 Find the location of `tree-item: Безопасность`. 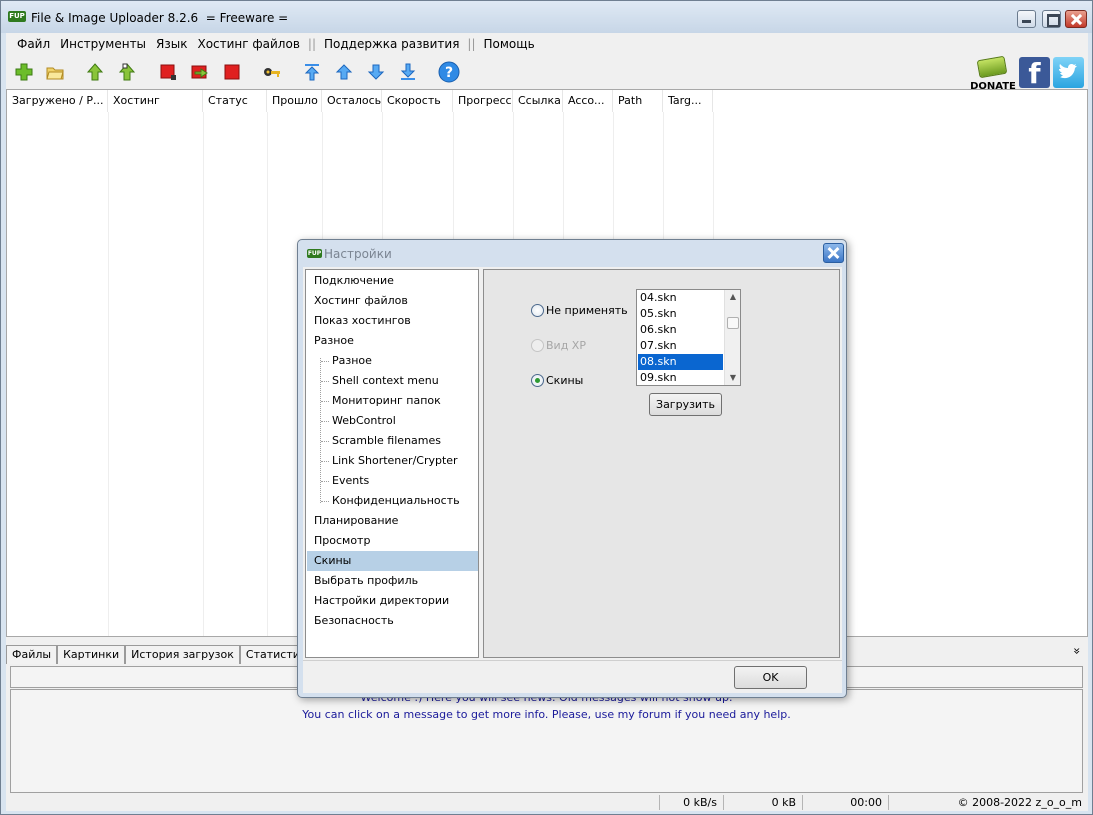

tree-item: Безопасность is located at coordinates (392, 621).